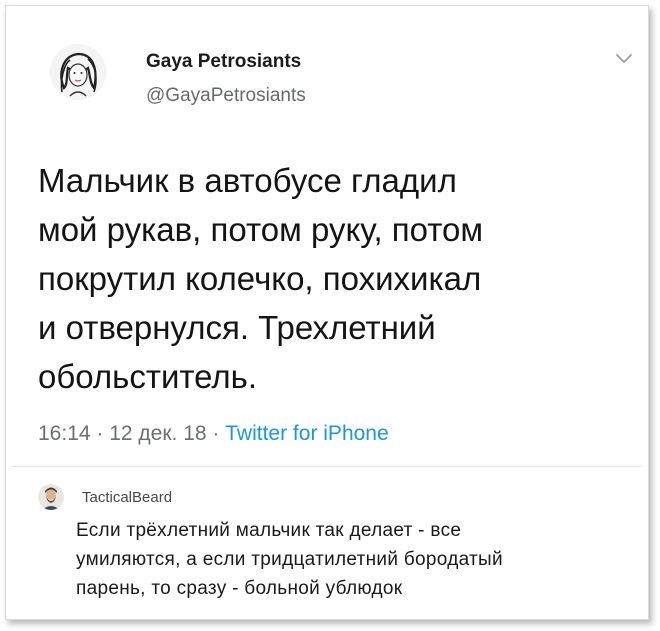 This screenshot has width=660, height=631. I want to click on section-divider, so click(327, 466).